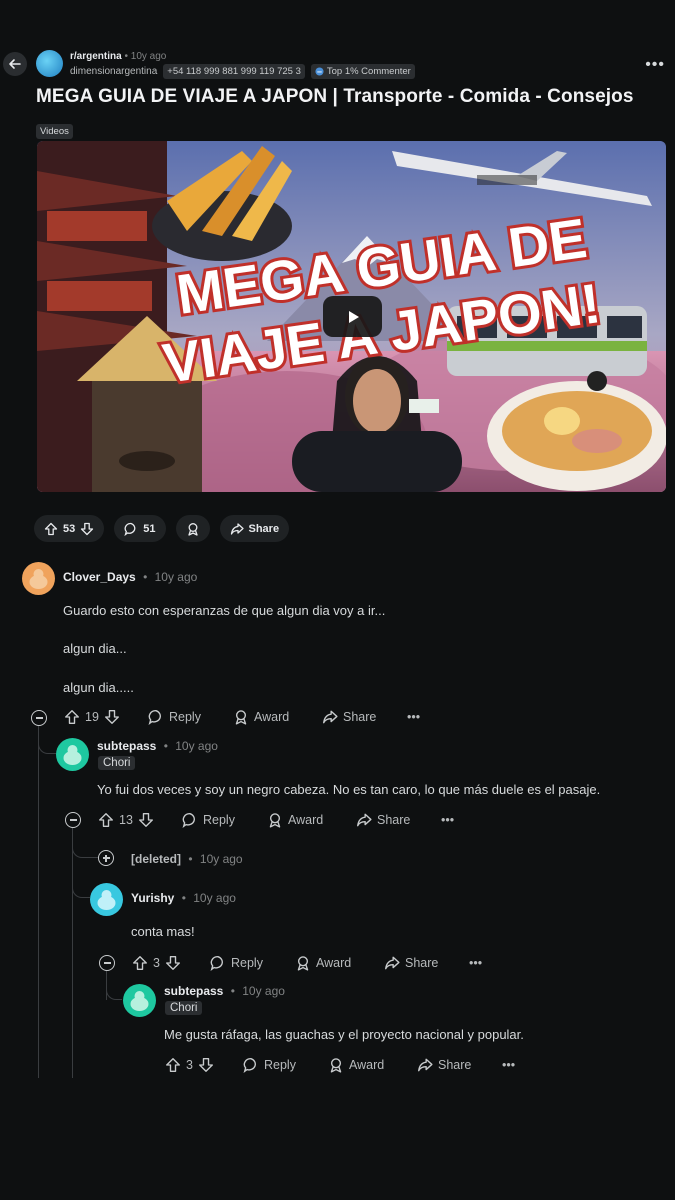  I want to click on user-flair: +54 118 999 881 999 119 725 3, so click(234, 71).